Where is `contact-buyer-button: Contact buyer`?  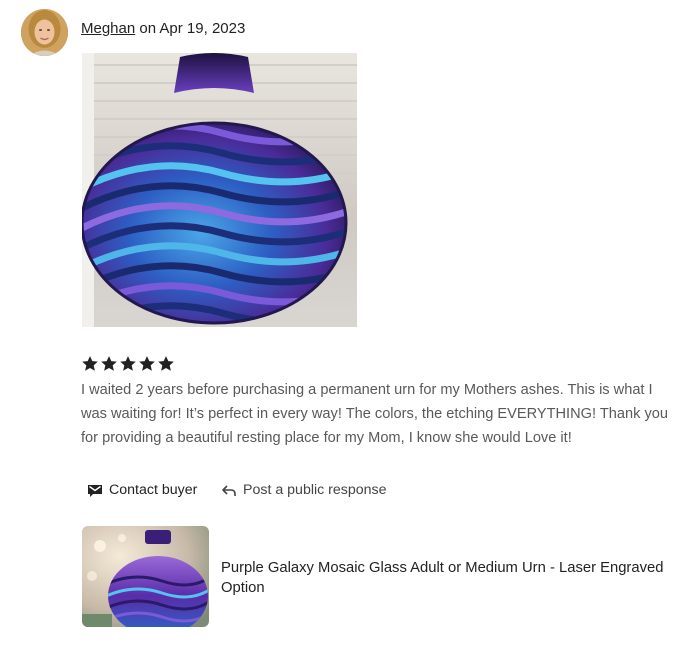 contact-buyer-button: Contact buyer is located at coordinates (142, 490).